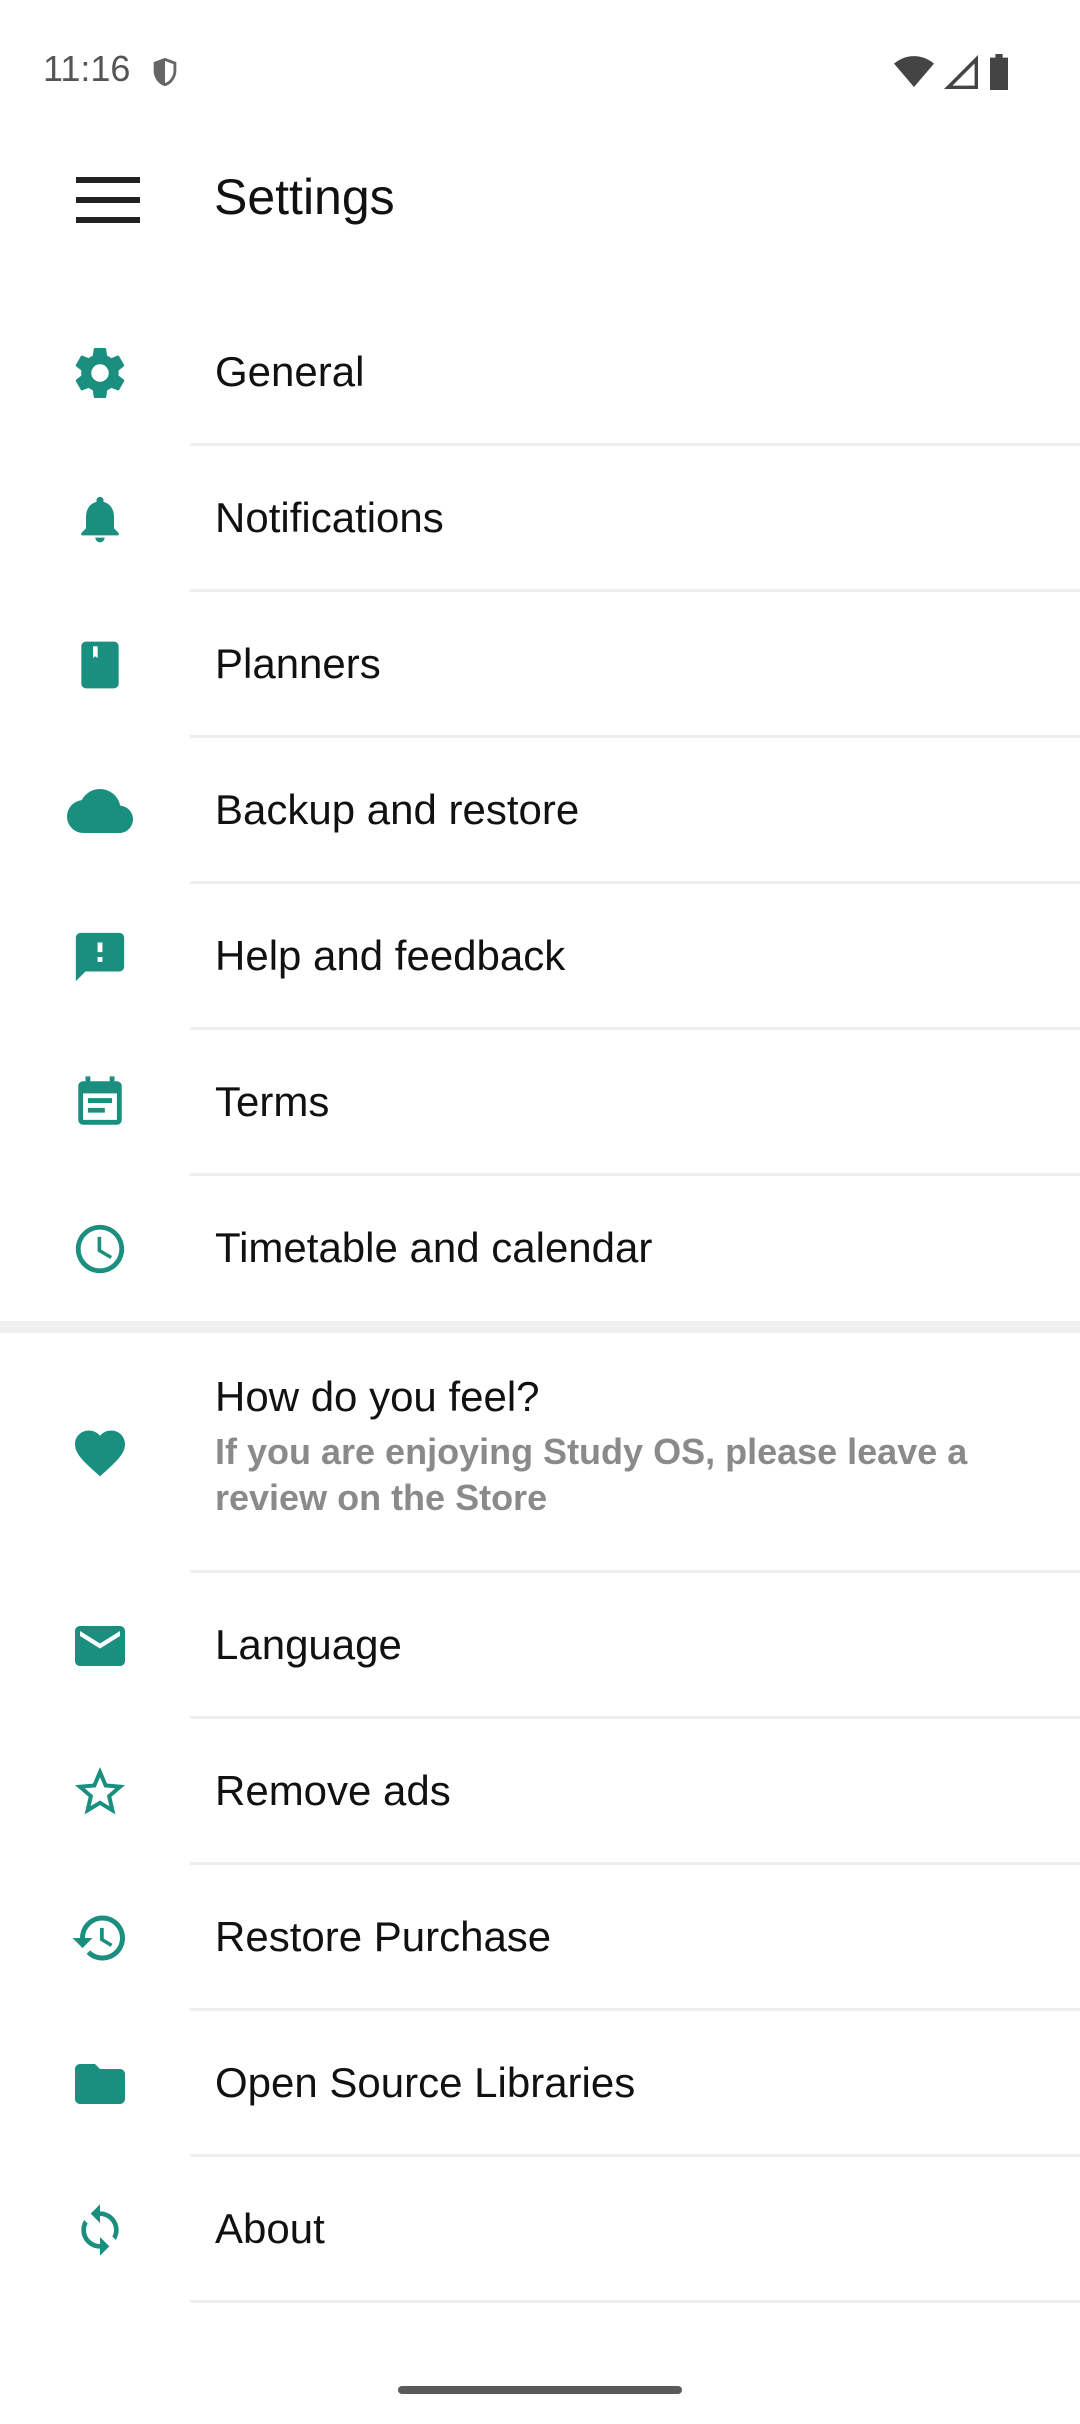 Image resolution: width=1080 pixels, height=2424 pixels. Describe the element at coordinates (540, 1792) in the screenshot. I see `settings-item-remove-ads: Remove ads` at that location.